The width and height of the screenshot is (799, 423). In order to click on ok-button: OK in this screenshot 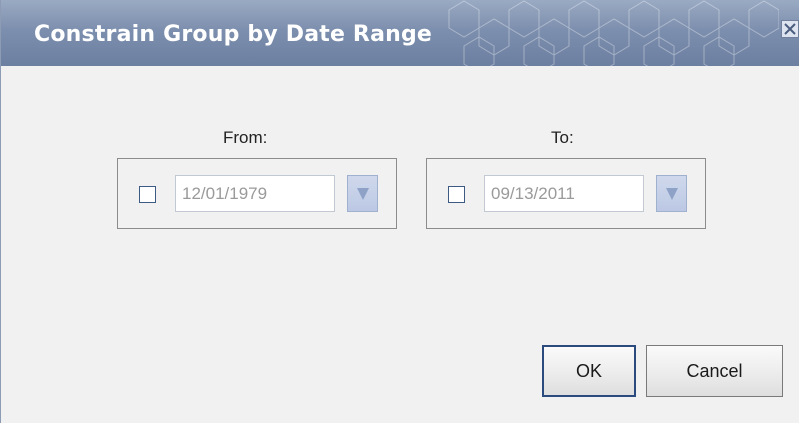, I will do `click(589, 371)`.